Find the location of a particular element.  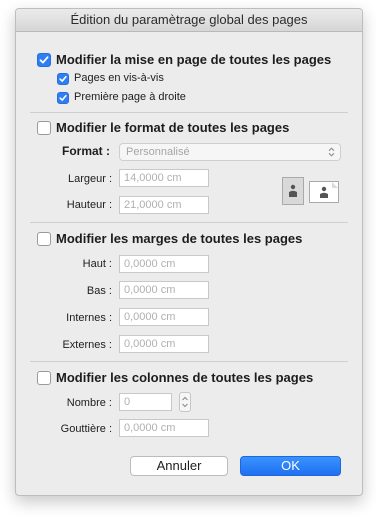

height-label: Hauteur : is located at coordinates (89, 205).